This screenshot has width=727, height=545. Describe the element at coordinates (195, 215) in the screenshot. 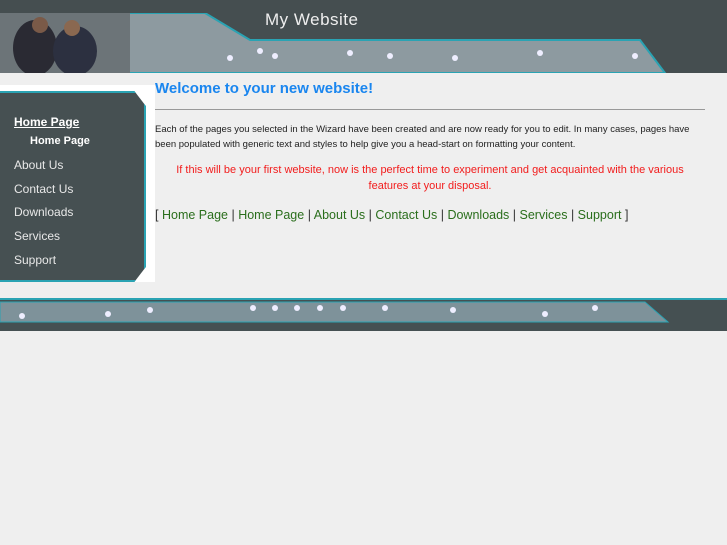

I see `link-home-page: Home Page` at that location.